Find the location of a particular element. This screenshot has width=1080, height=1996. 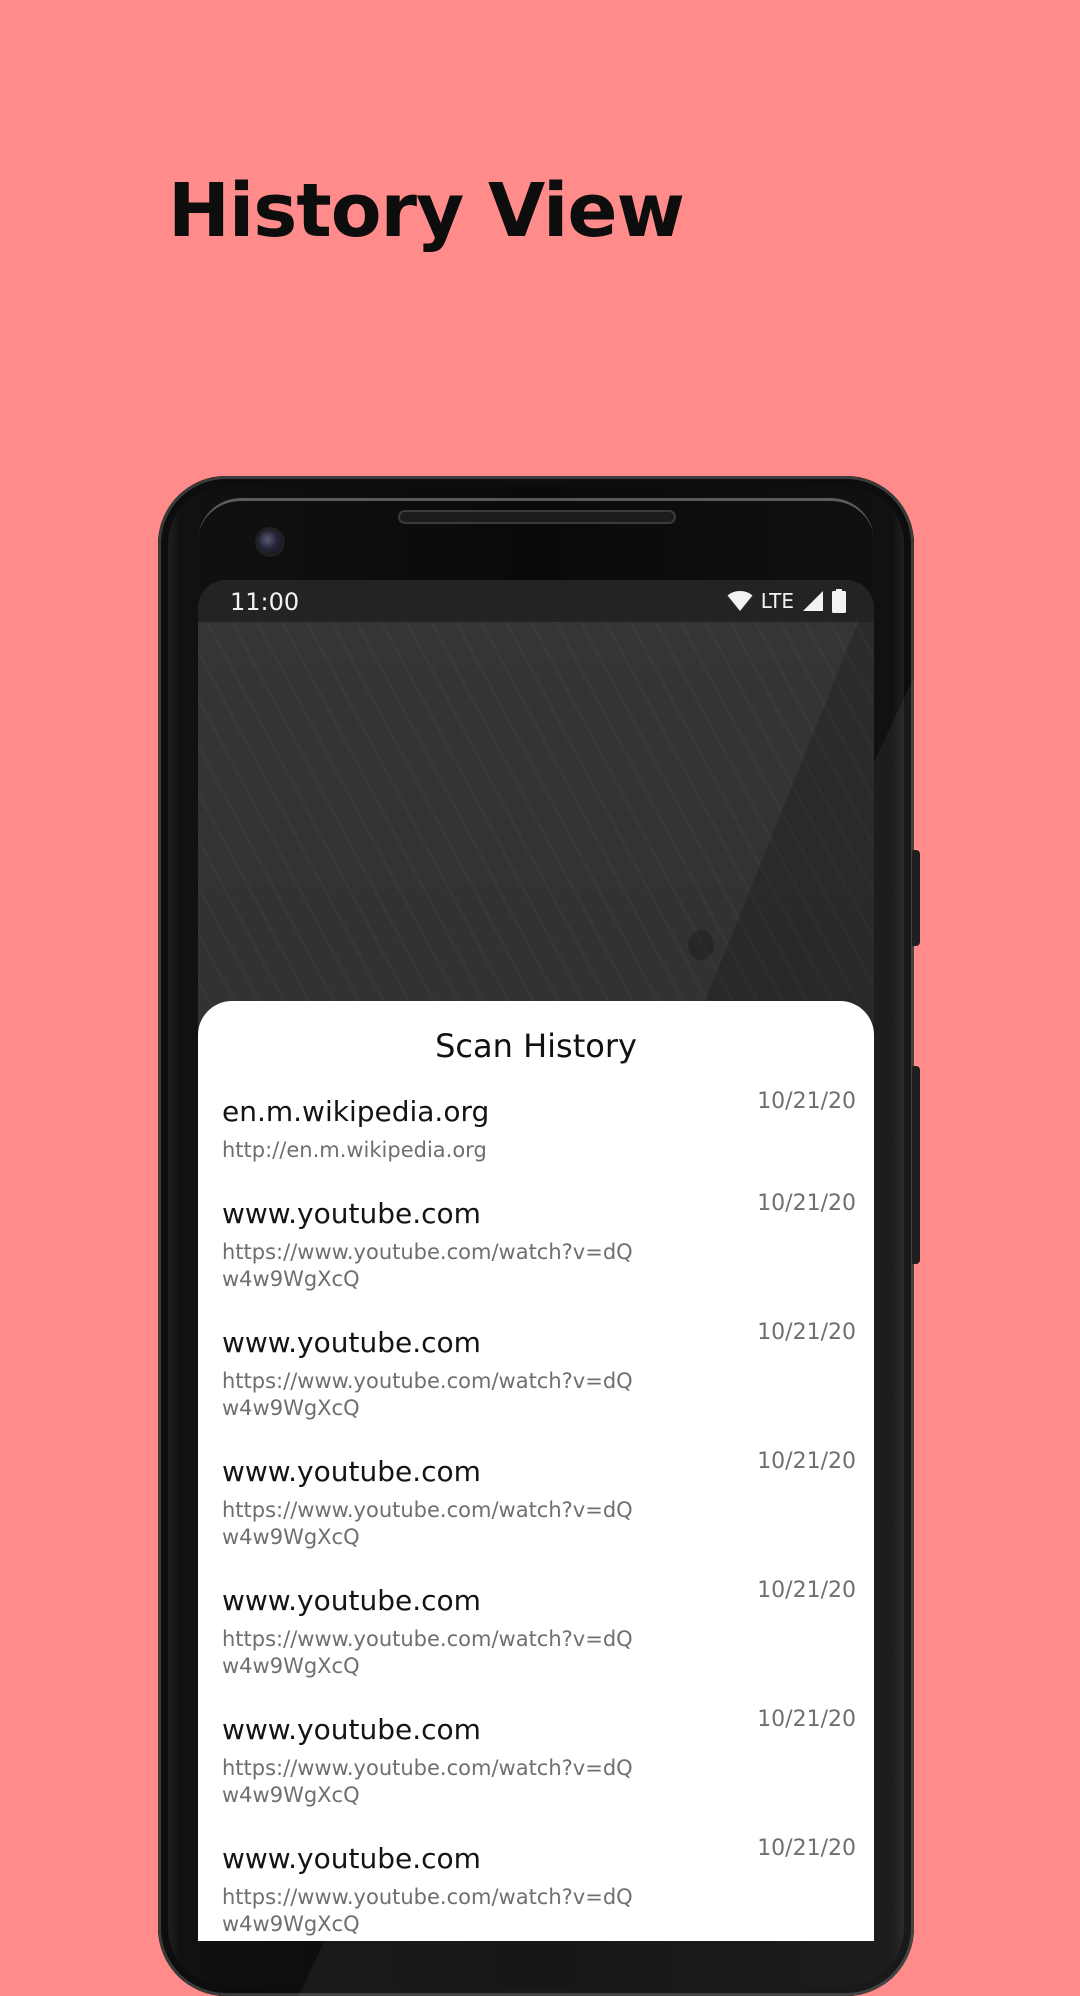

status-bar: 11:00 LTE is located at coordinates (536, 601).